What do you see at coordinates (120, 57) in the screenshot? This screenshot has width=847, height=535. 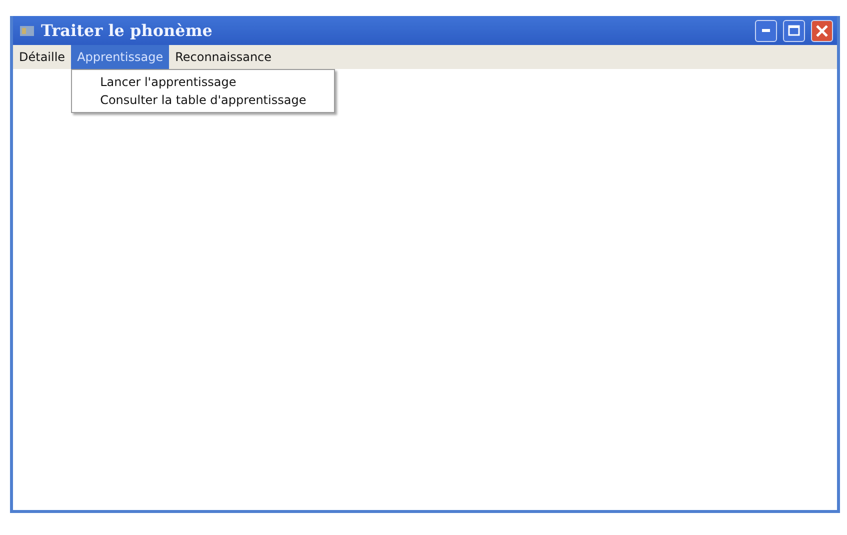 I see `menu-item: Apprentissage` at bounding box center [120, 57].